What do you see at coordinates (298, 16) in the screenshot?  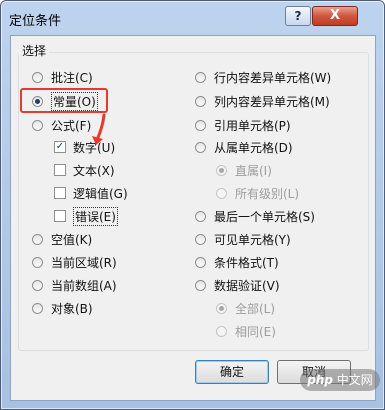 I see `help-button: ?` at bounding box center [298, 16].